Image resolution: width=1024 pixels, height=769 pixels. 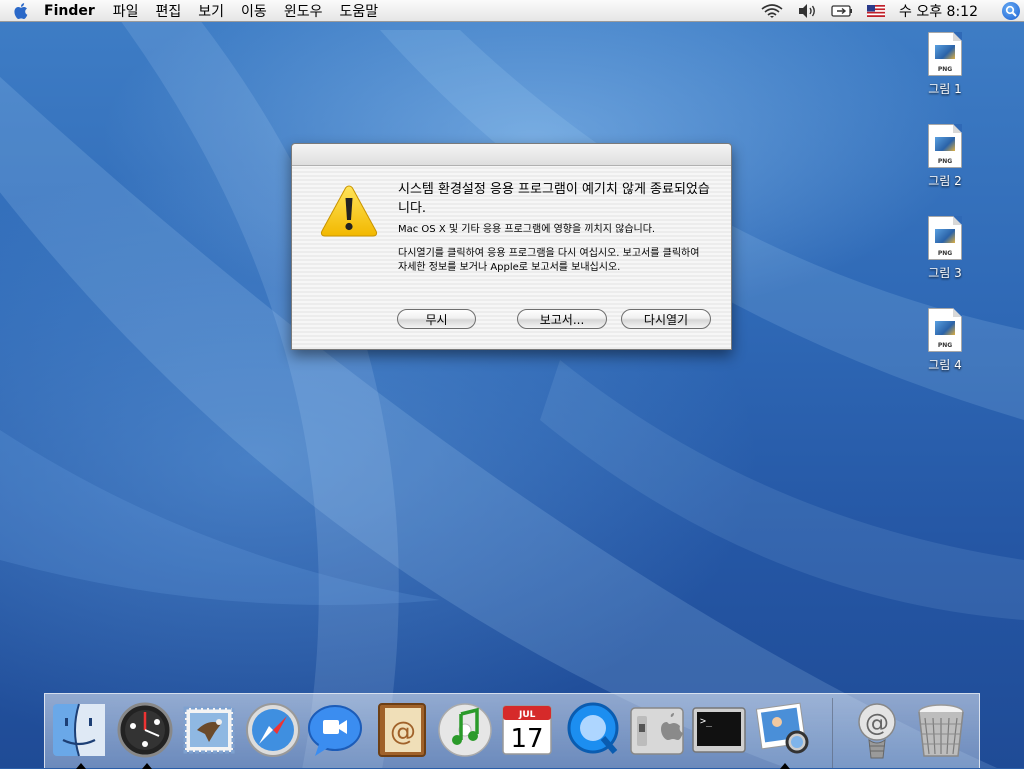 I want to click on dock-safari, so click(x=273, y=731).